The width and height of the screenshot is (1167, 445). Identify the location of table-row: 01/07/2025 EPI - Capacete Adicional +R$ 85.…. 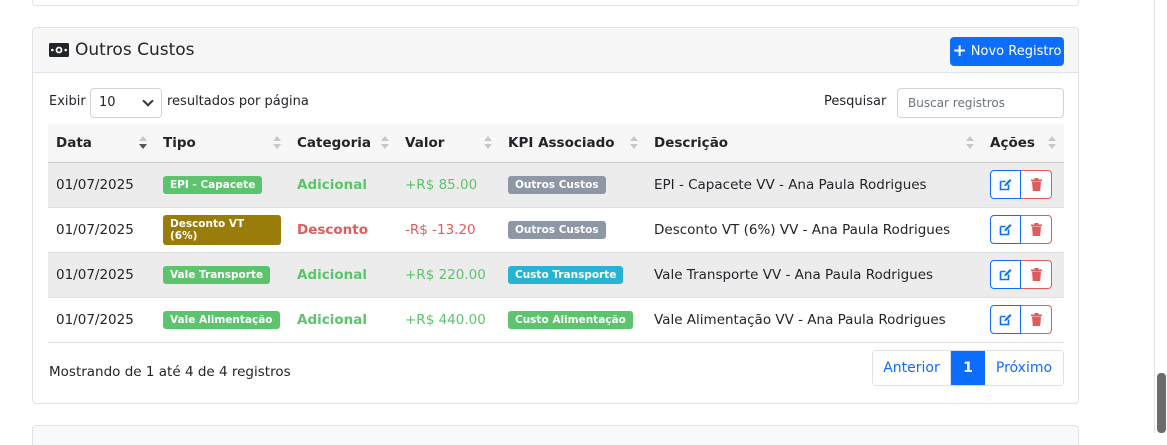
(556, 184).